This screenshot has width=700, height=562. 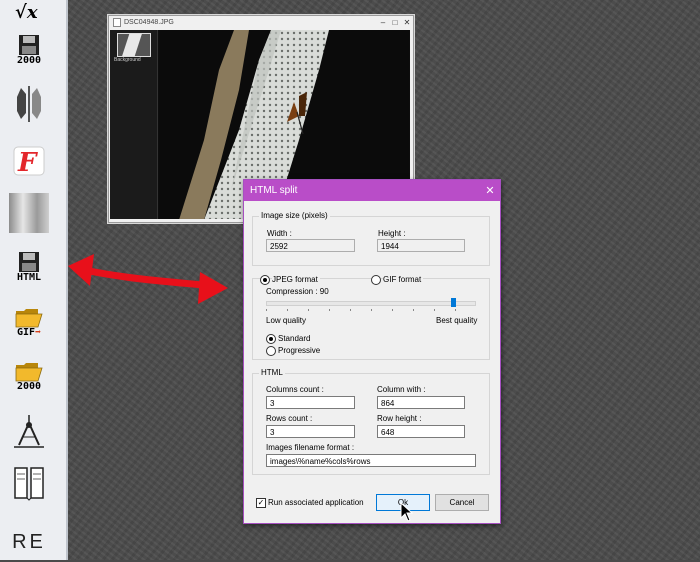 What do you see at coordinates (310, 245) in the screenshot?
I see `width-field: 2592` at bounding box center [310, 245].